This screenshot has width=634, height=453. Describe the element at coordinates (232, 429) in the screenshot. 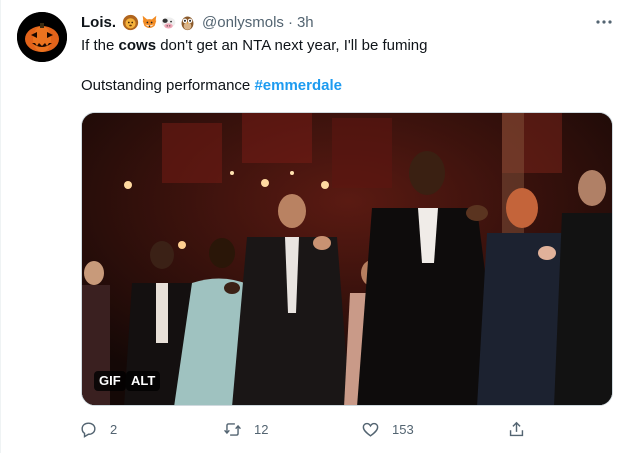

I see `retweet-icon` at that location.